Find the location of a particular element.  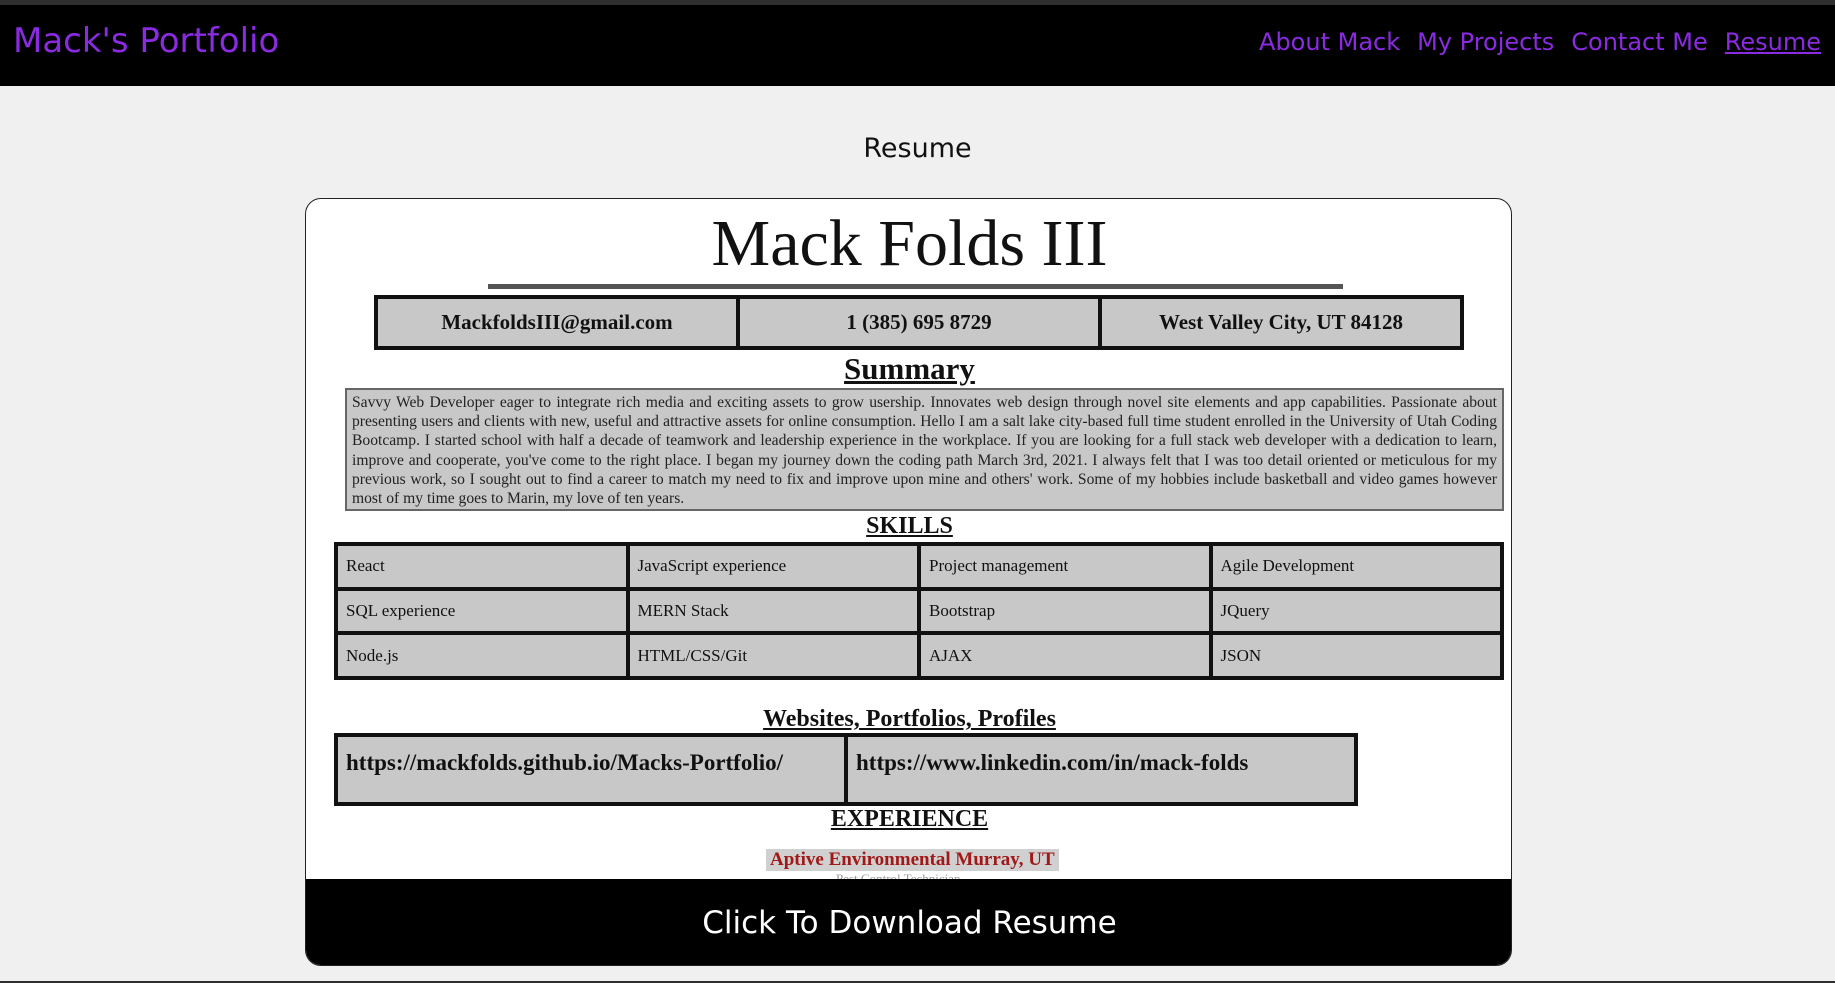

contact-phone: 1 (385) 695 8729 is located at coordinates (921, 322).